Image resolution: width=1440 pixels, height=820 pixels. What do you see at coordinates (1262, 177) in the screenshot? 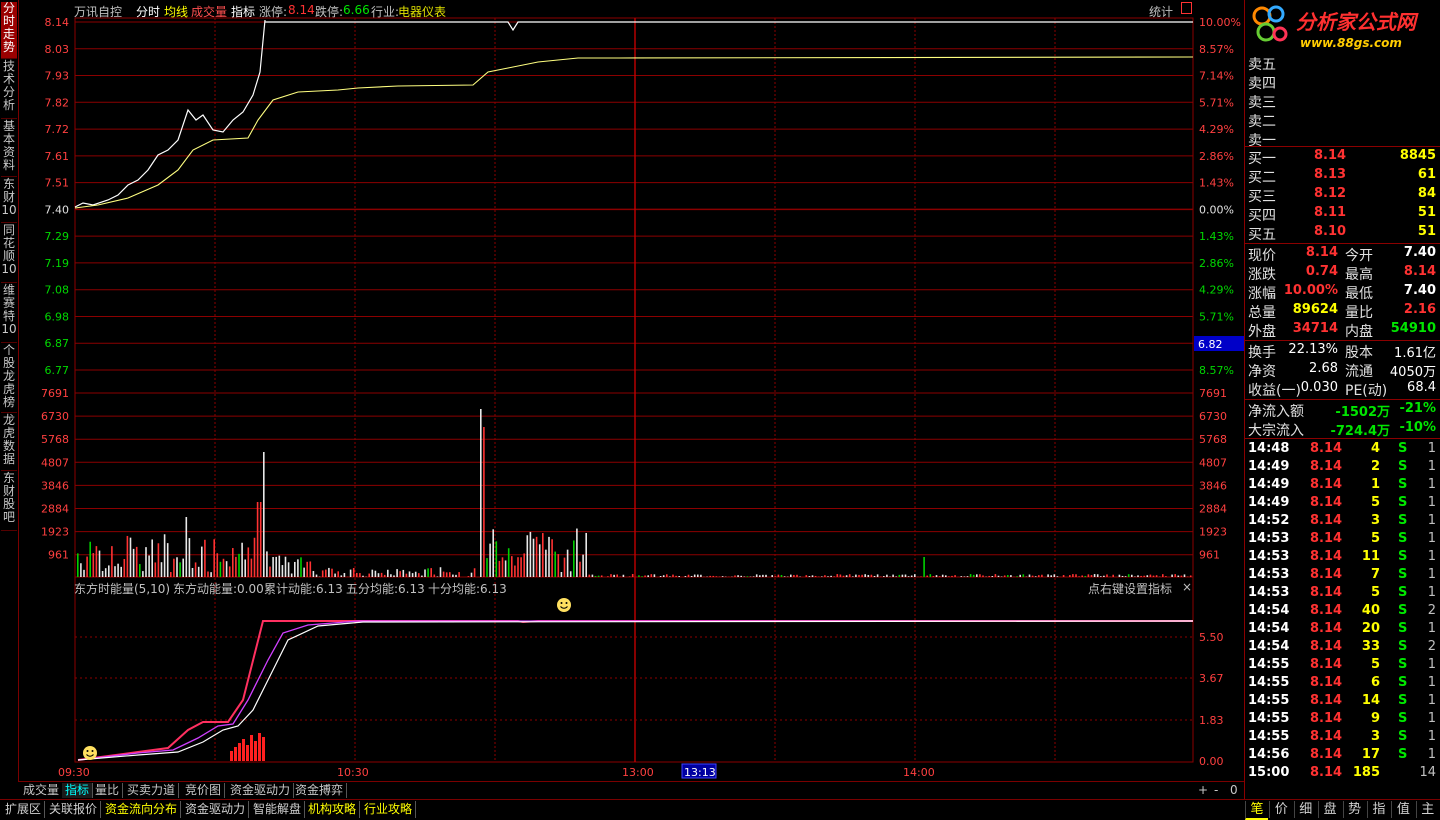
I see `bid-label: 买二` at bounding box center [1262, 177].